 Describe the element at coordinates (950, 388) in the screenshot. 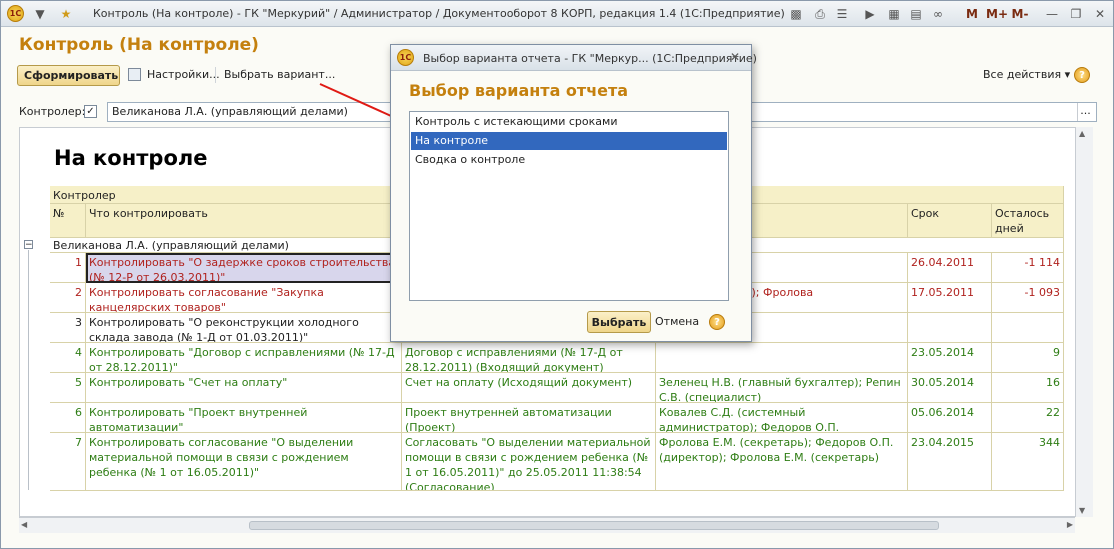

I see `row-due-cell: 30.05.2014` at that location.